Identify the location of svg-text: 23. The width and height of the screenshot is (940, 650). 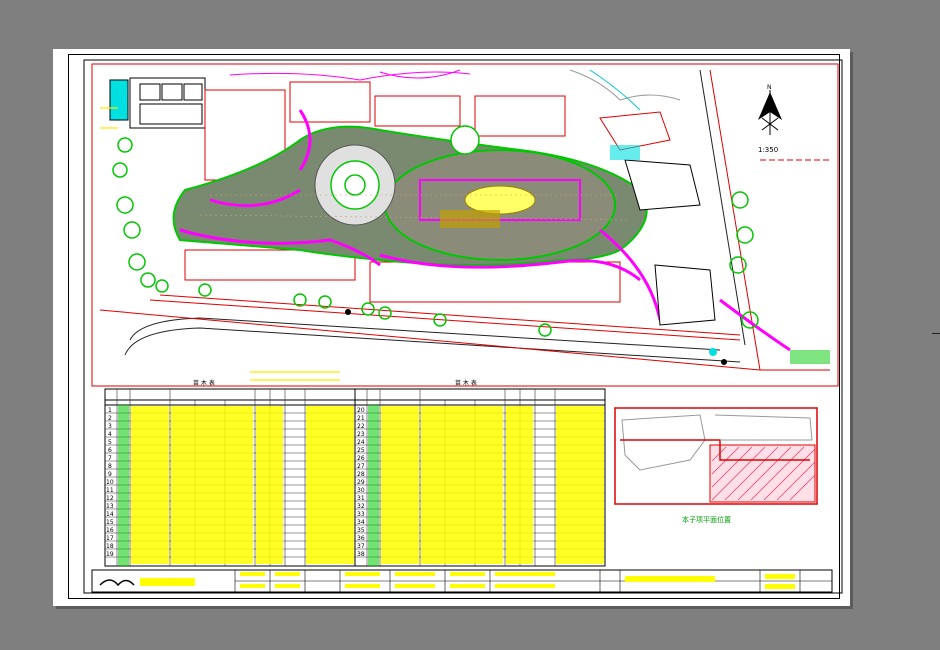
(361, 434).